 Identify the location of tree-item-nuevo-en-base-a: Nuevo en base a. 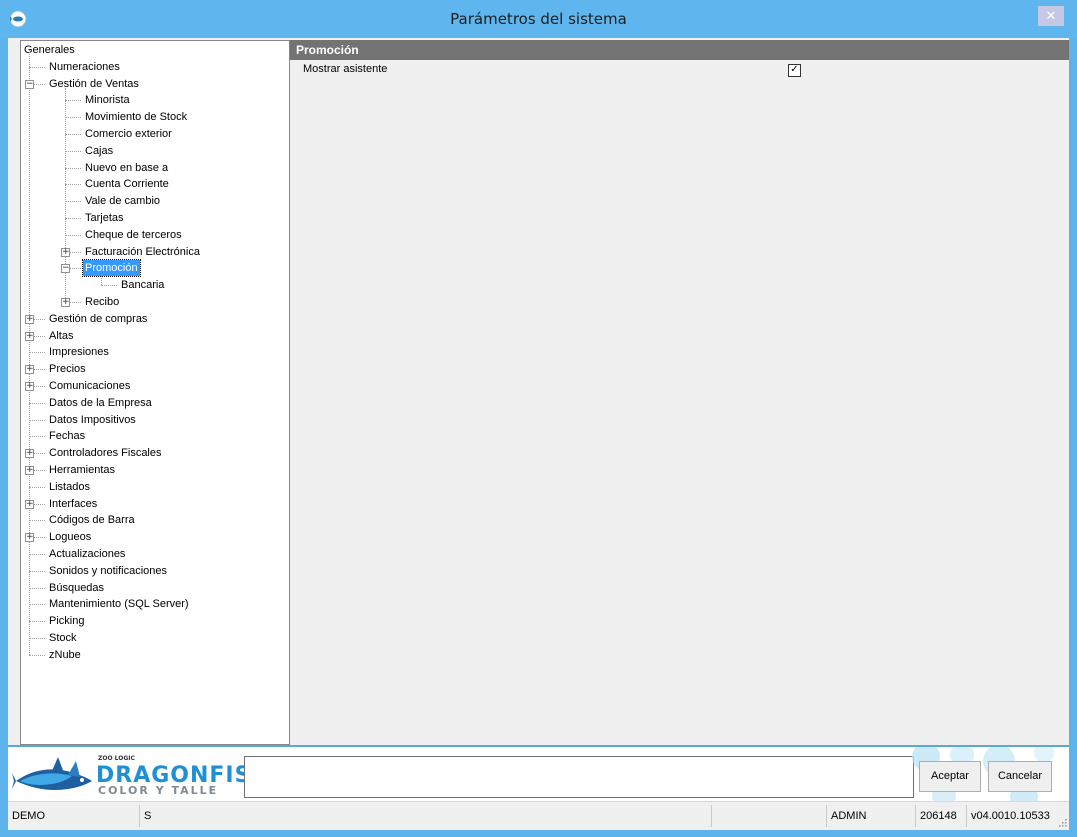
(126, 168).